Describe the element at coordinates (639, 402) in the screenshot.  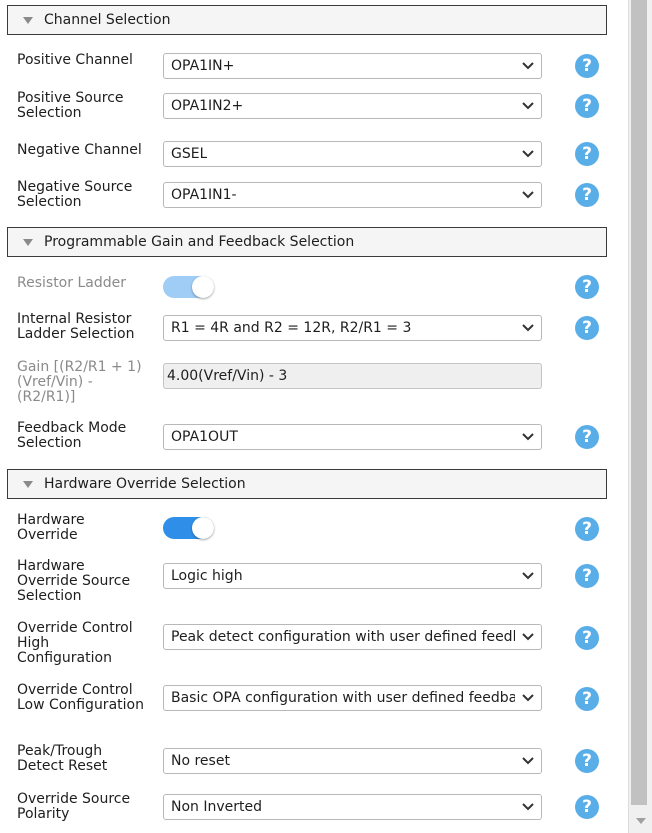
I see `scrollbar-thumb` at that location.